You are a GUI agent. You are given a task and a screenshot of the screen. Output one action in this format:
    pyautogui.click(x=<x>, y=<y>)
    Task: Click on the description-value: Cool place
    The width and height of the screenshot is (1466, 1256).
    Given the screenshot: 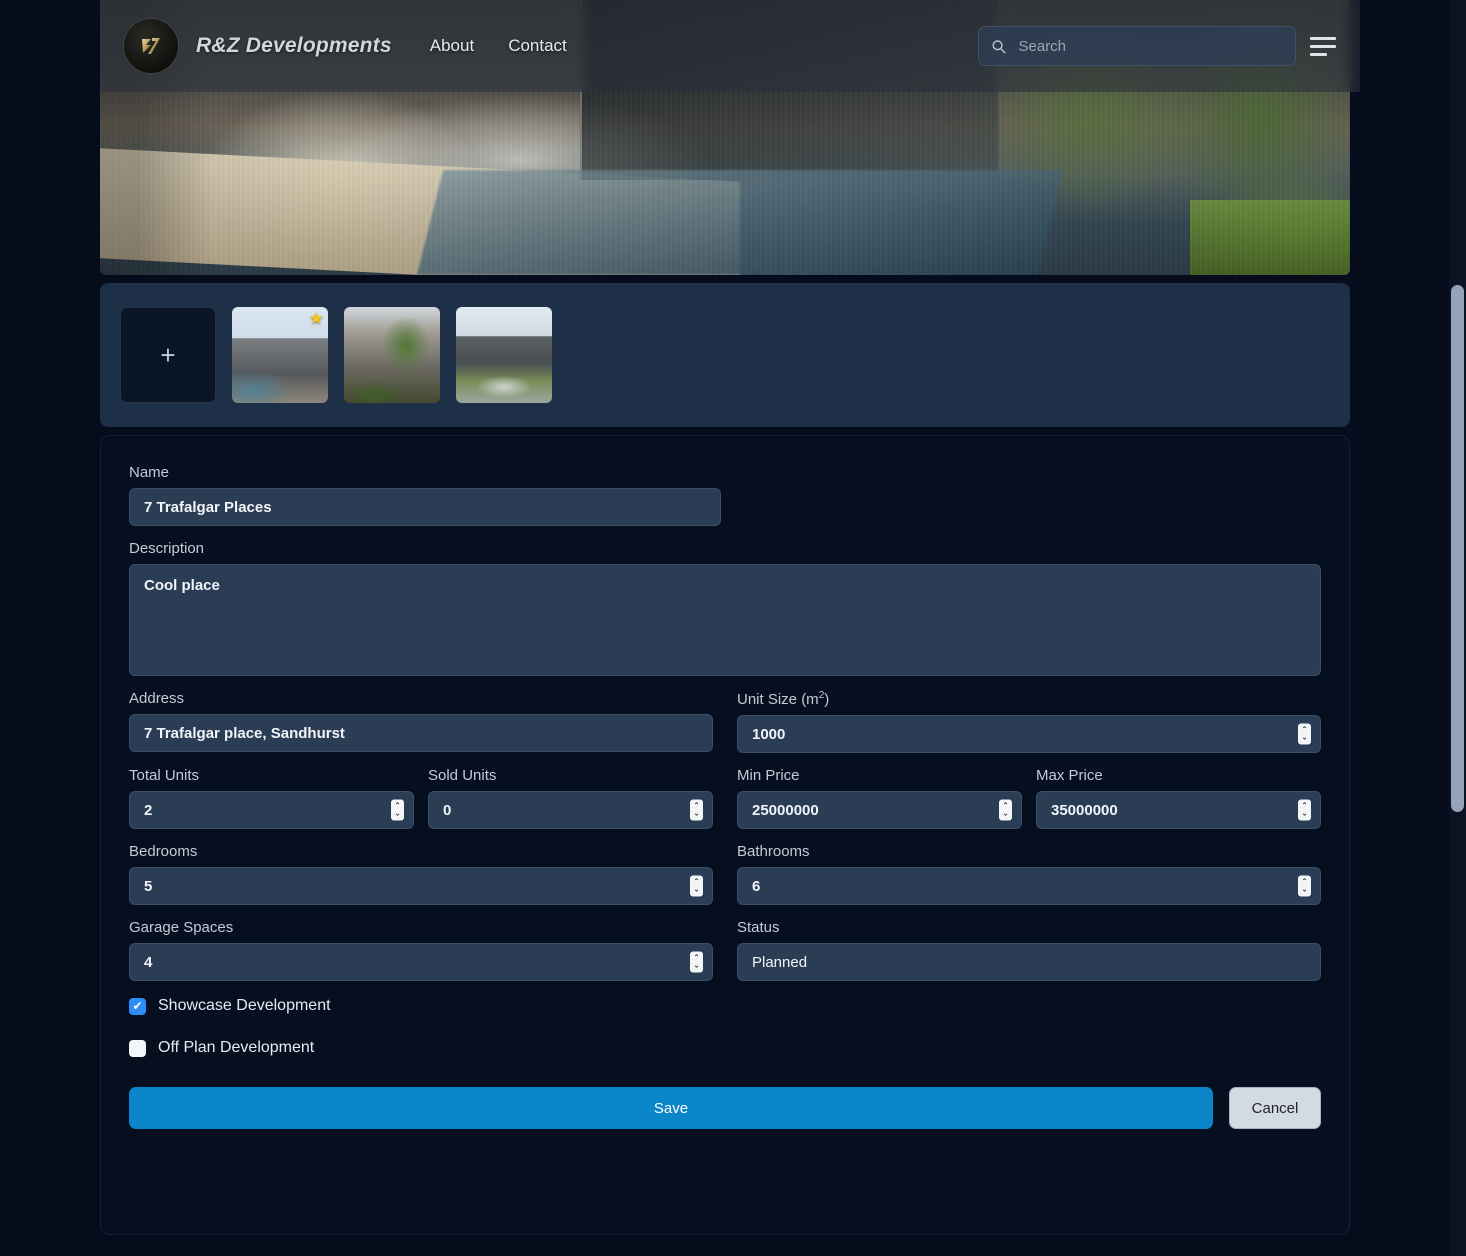 What is the action you would take?
    pyautogui.click(x=182, y=585)
    